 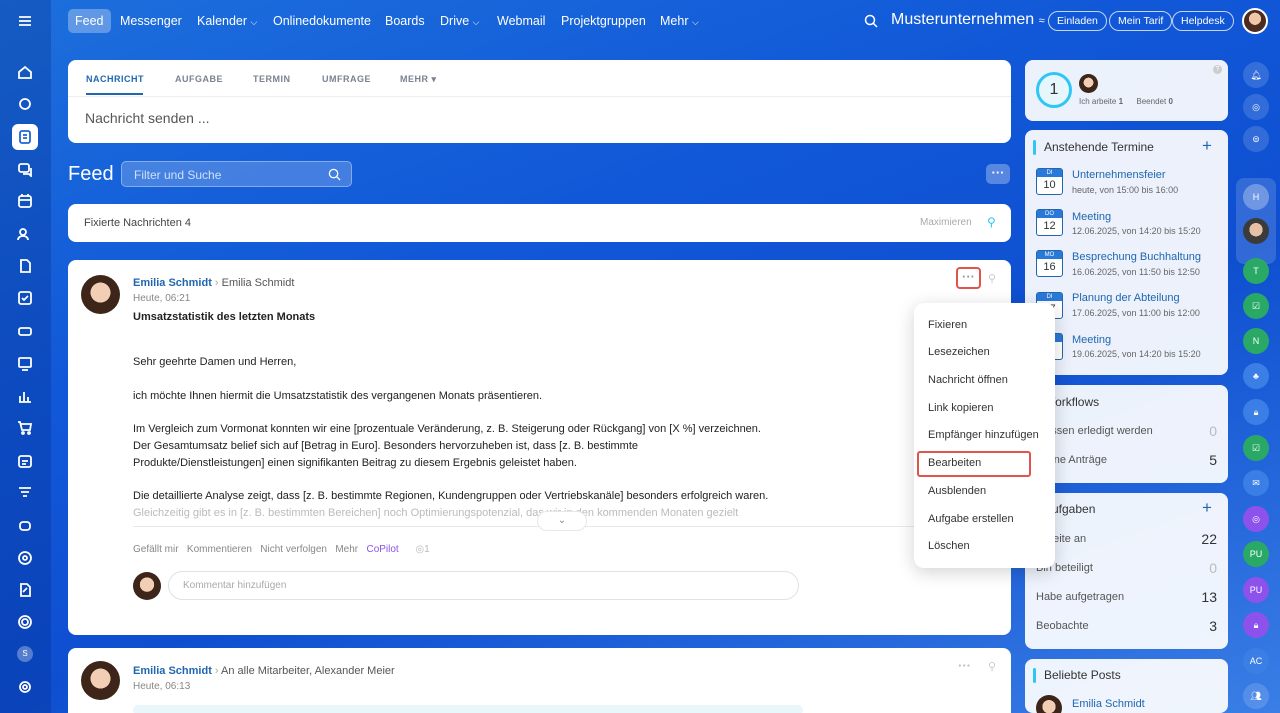 I want to click on search-chat-icon: ⊜, so click(x=1256, y=139).